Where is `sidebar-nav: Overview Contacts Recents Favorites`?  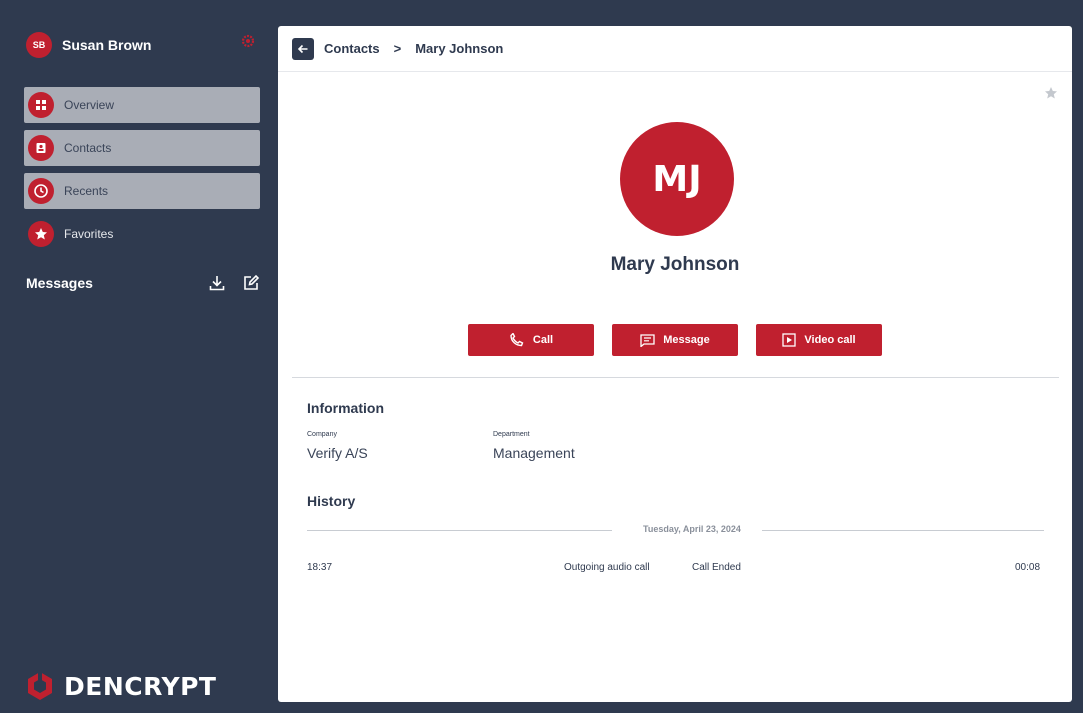
sidebar-nav: Overview Contacts Recents Favorites is located at coordinates (142, 173).